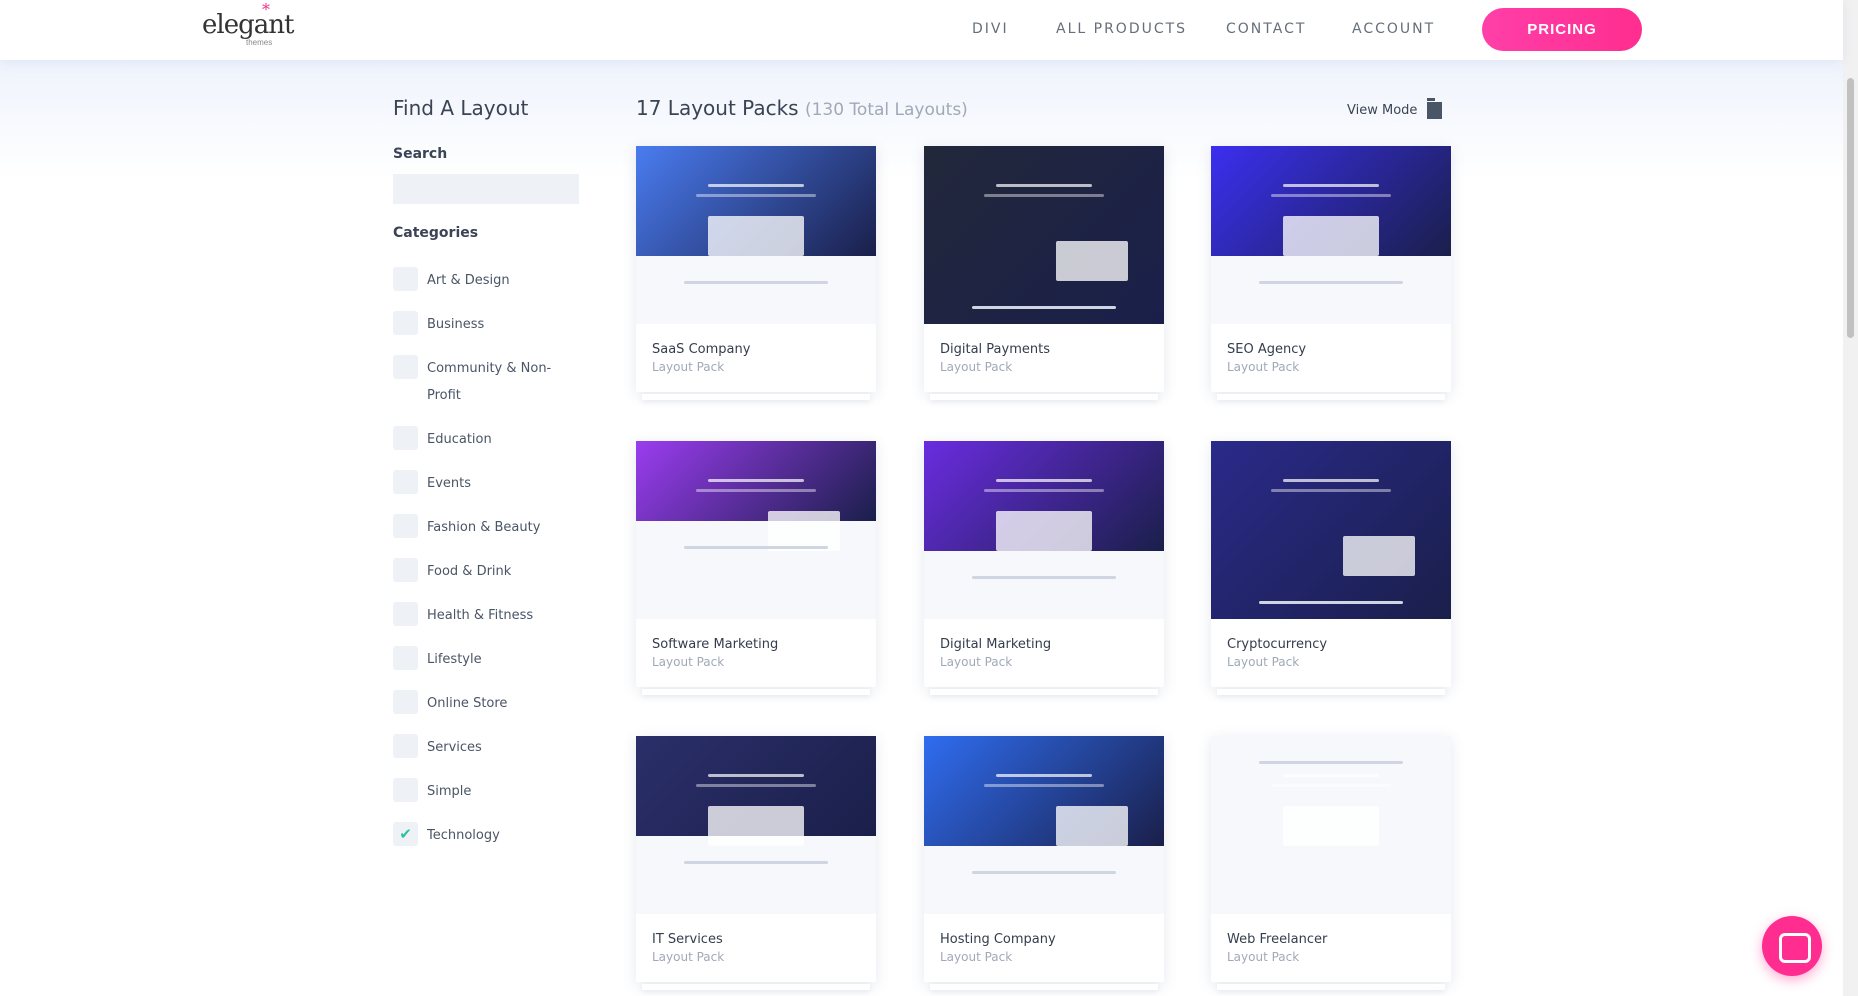 The width and height of the screenshot is (1858, 996). I want to click on nav-divi: DIVI, so click(990, 29).